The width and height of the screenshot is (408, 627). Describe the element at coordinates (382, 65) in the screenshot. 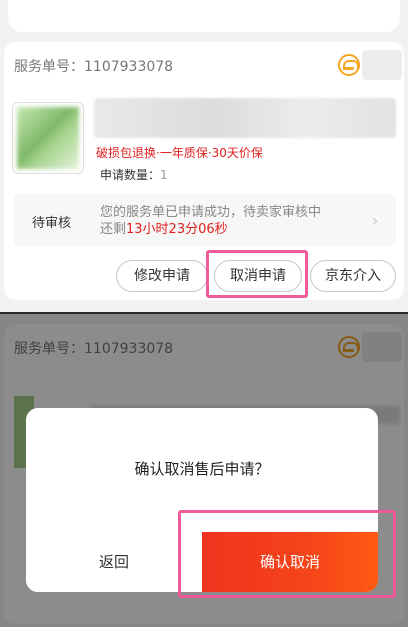

I see `blurred-shop-label` at that location.